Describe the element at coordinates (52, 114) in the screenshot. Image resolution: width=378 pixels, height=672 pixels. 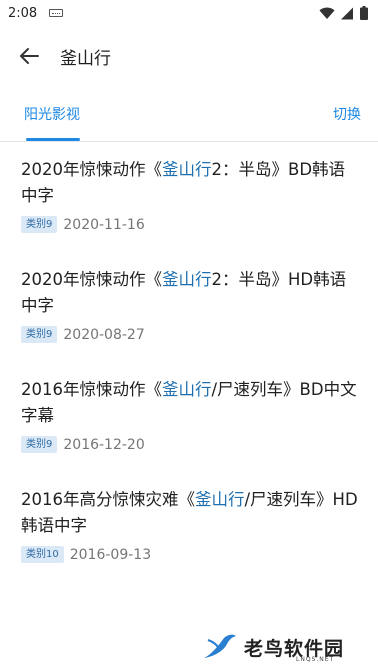
I see `tab-source: 阳光影视` at that location.